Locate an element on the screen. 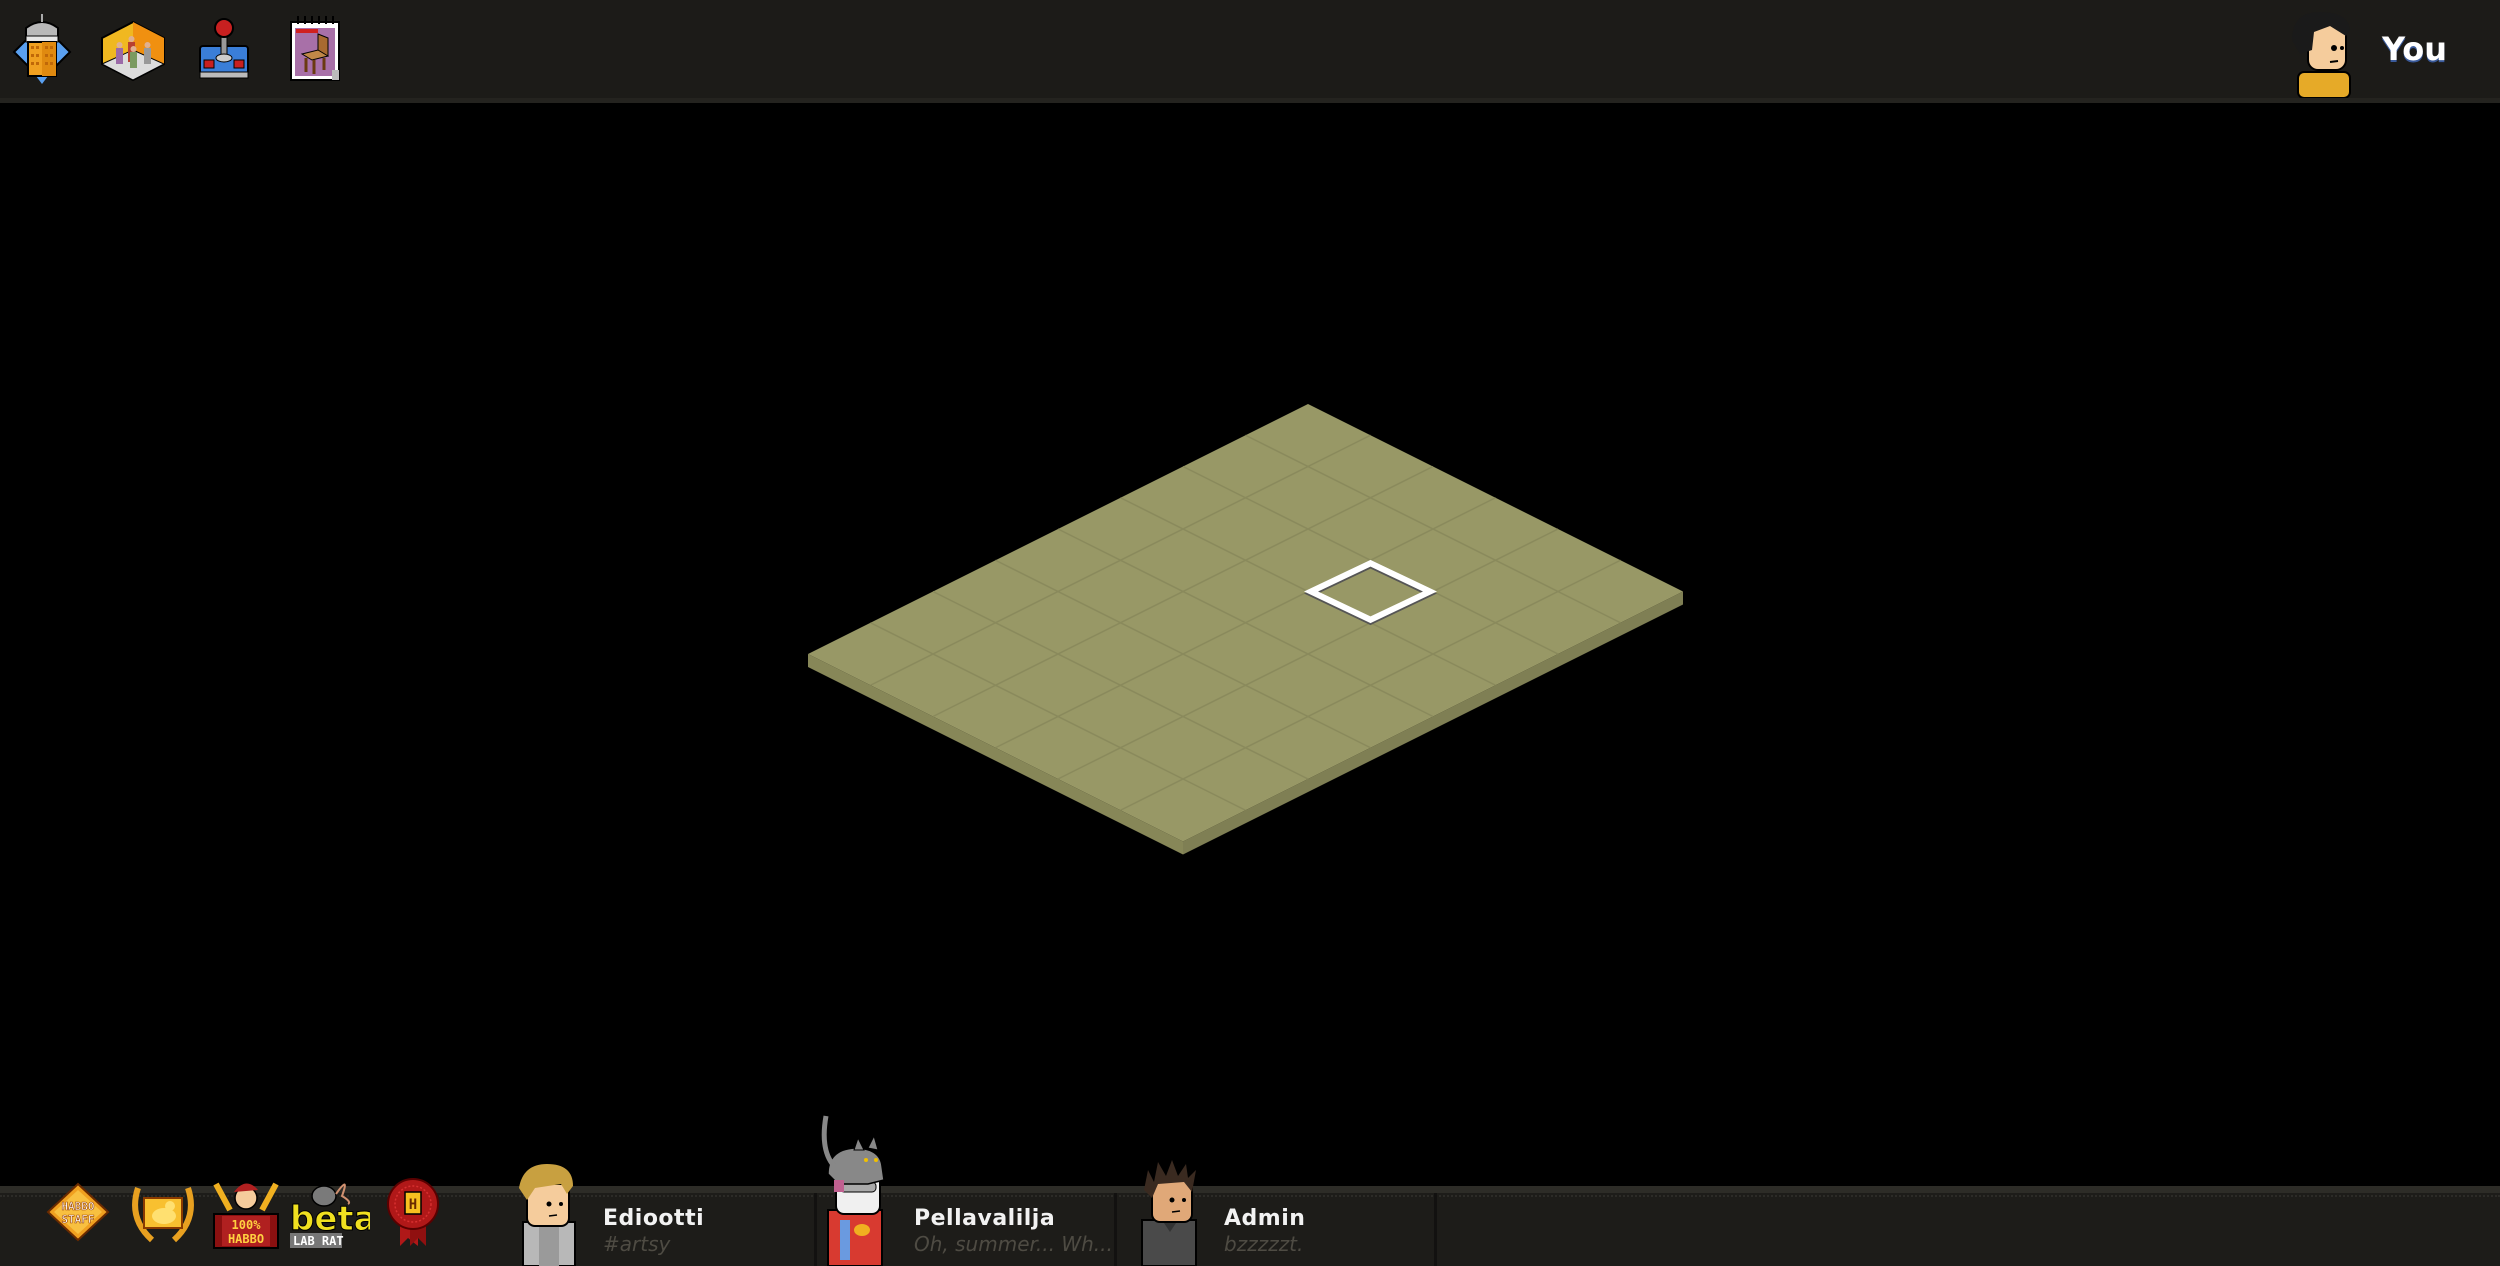 The width and height of the screenshot is (2500, 1266). catalog-button is located at coordinates (316, 48).